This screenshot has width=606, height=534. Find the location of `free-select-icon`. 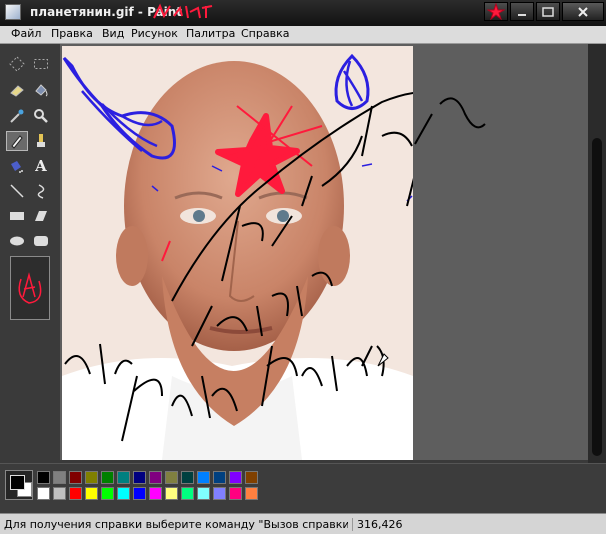

free-select-icon is located at coordinates (17, 64).